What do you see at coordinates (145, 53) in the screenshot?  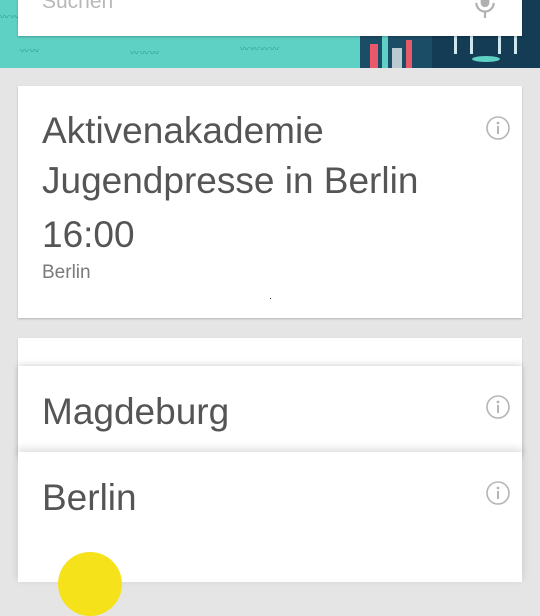 I see `wave-decoration: 〰〰〰` at bounding box center [145, 53].